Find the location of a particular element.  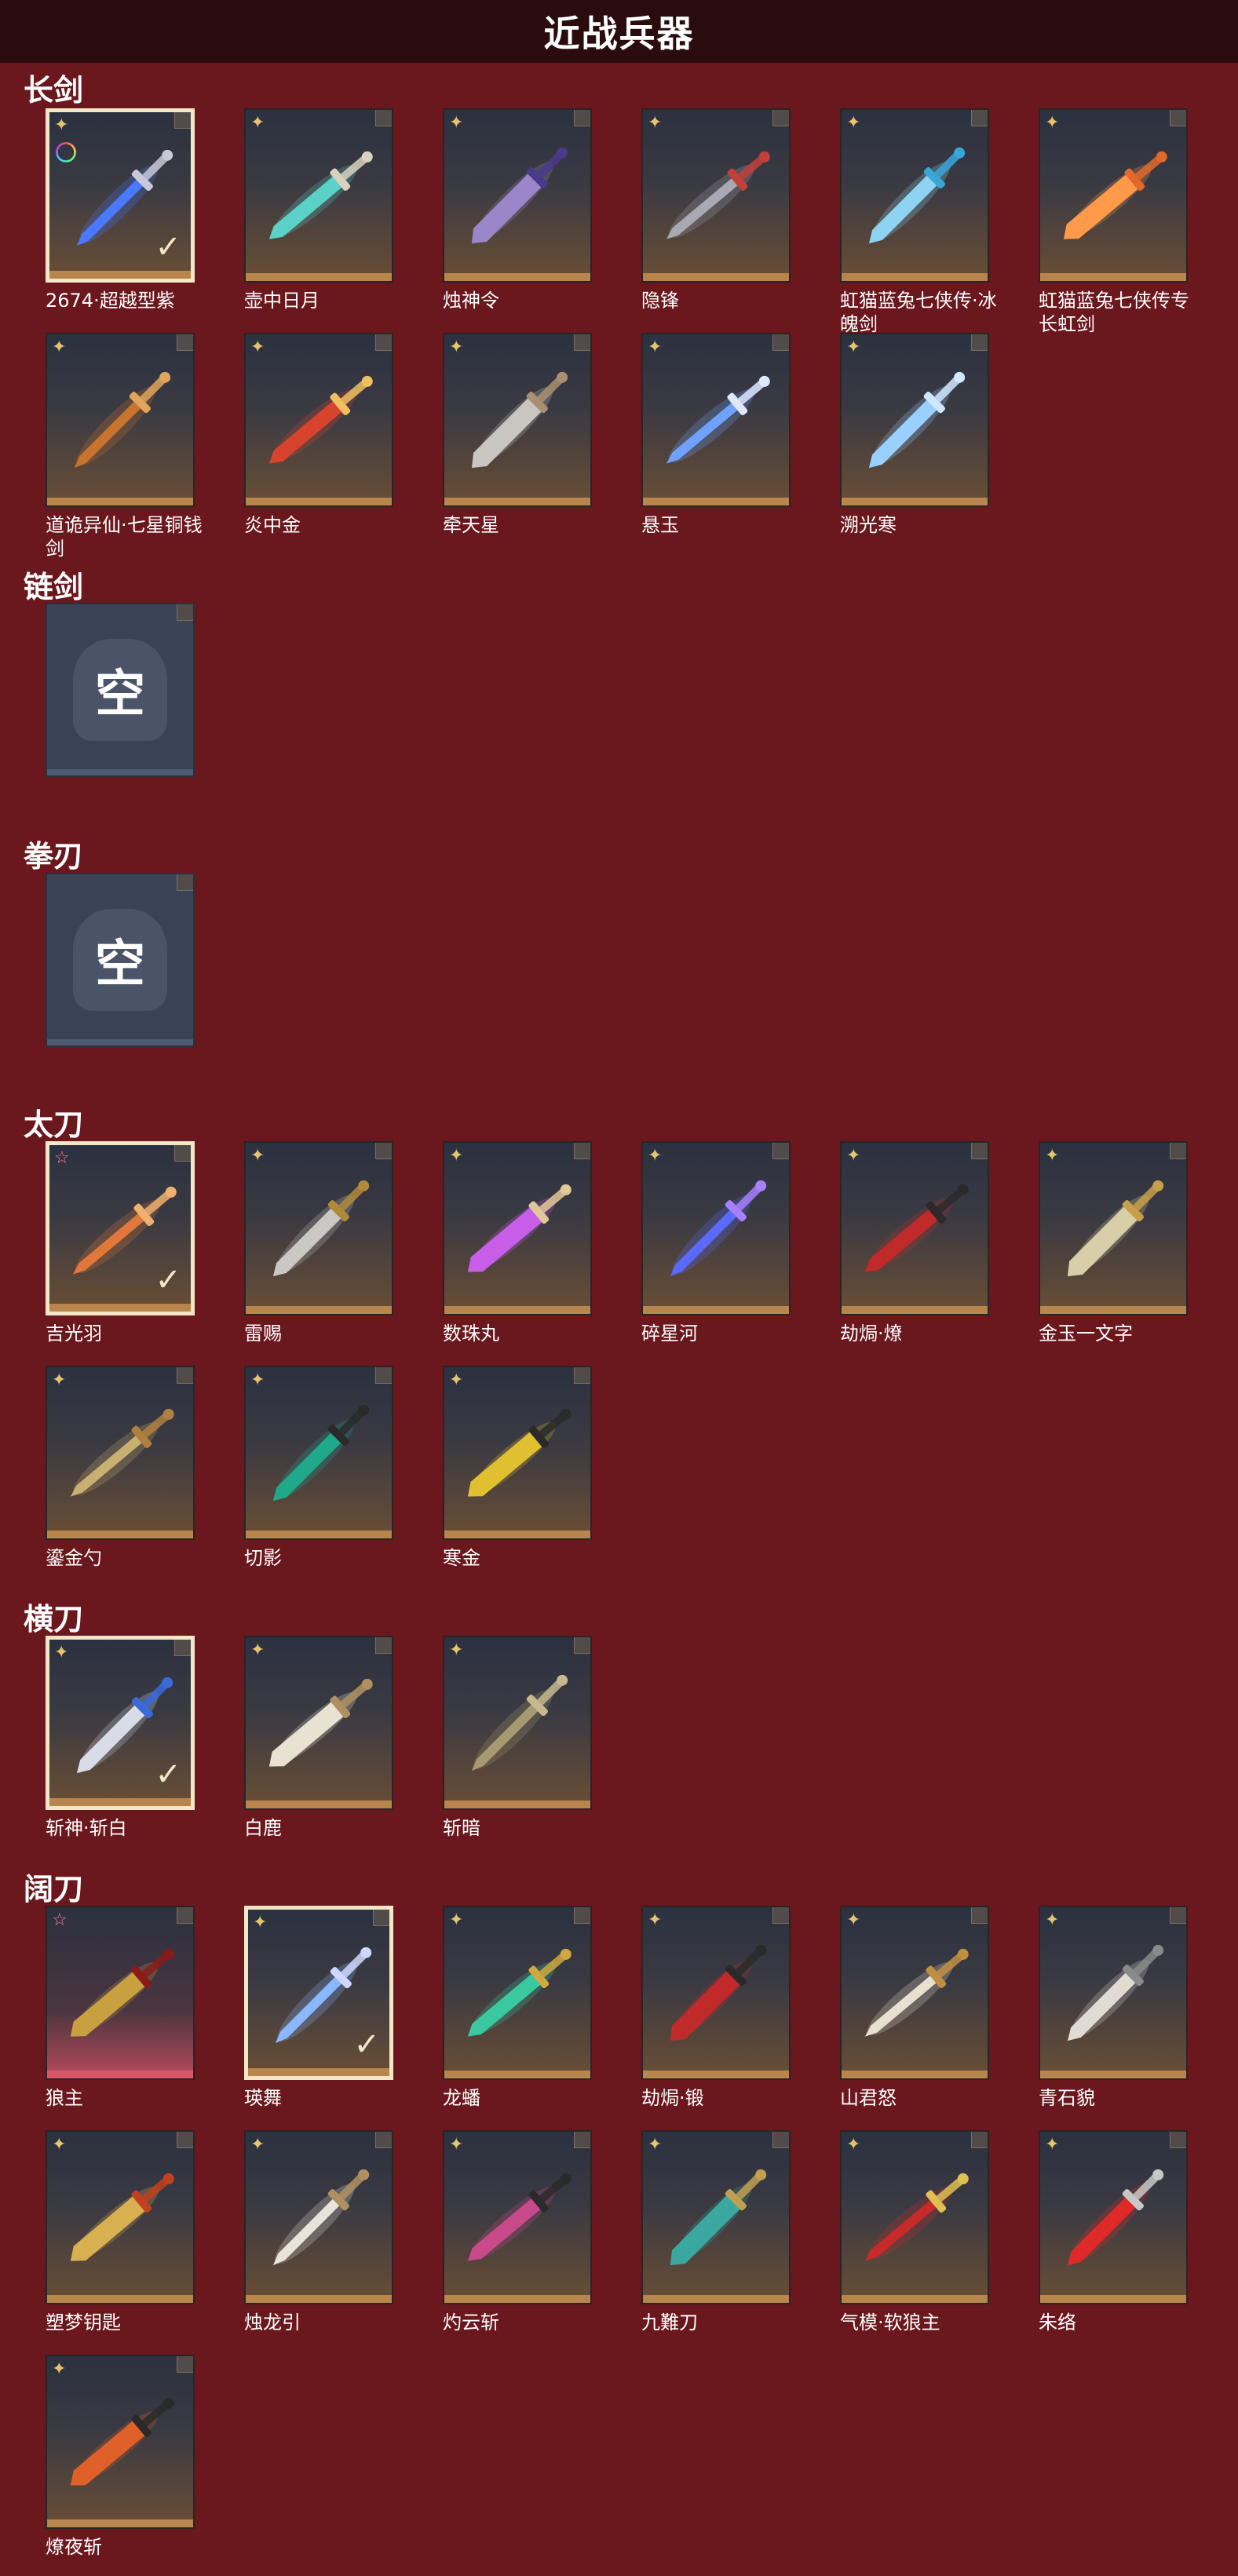

weapon-card: ✦ 烛神令 is located at coordinates (519, 210).